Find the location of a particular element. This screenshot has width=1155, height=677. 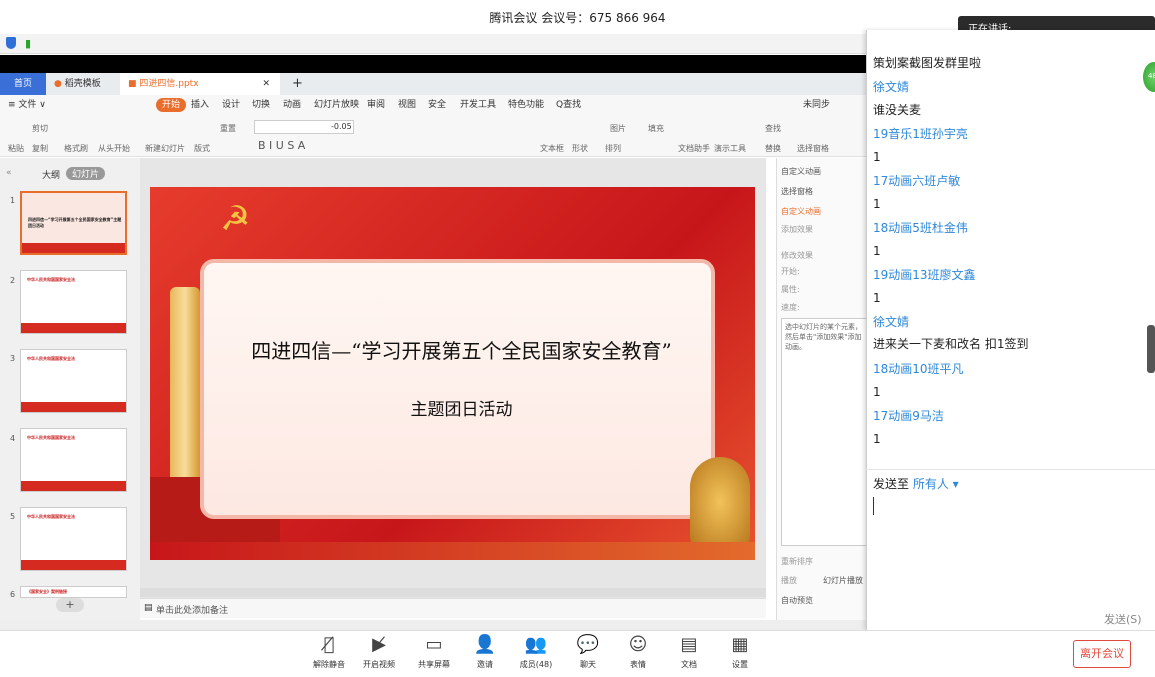

doc-helper-button: 文档助手 is located at coordinates (694, 148).